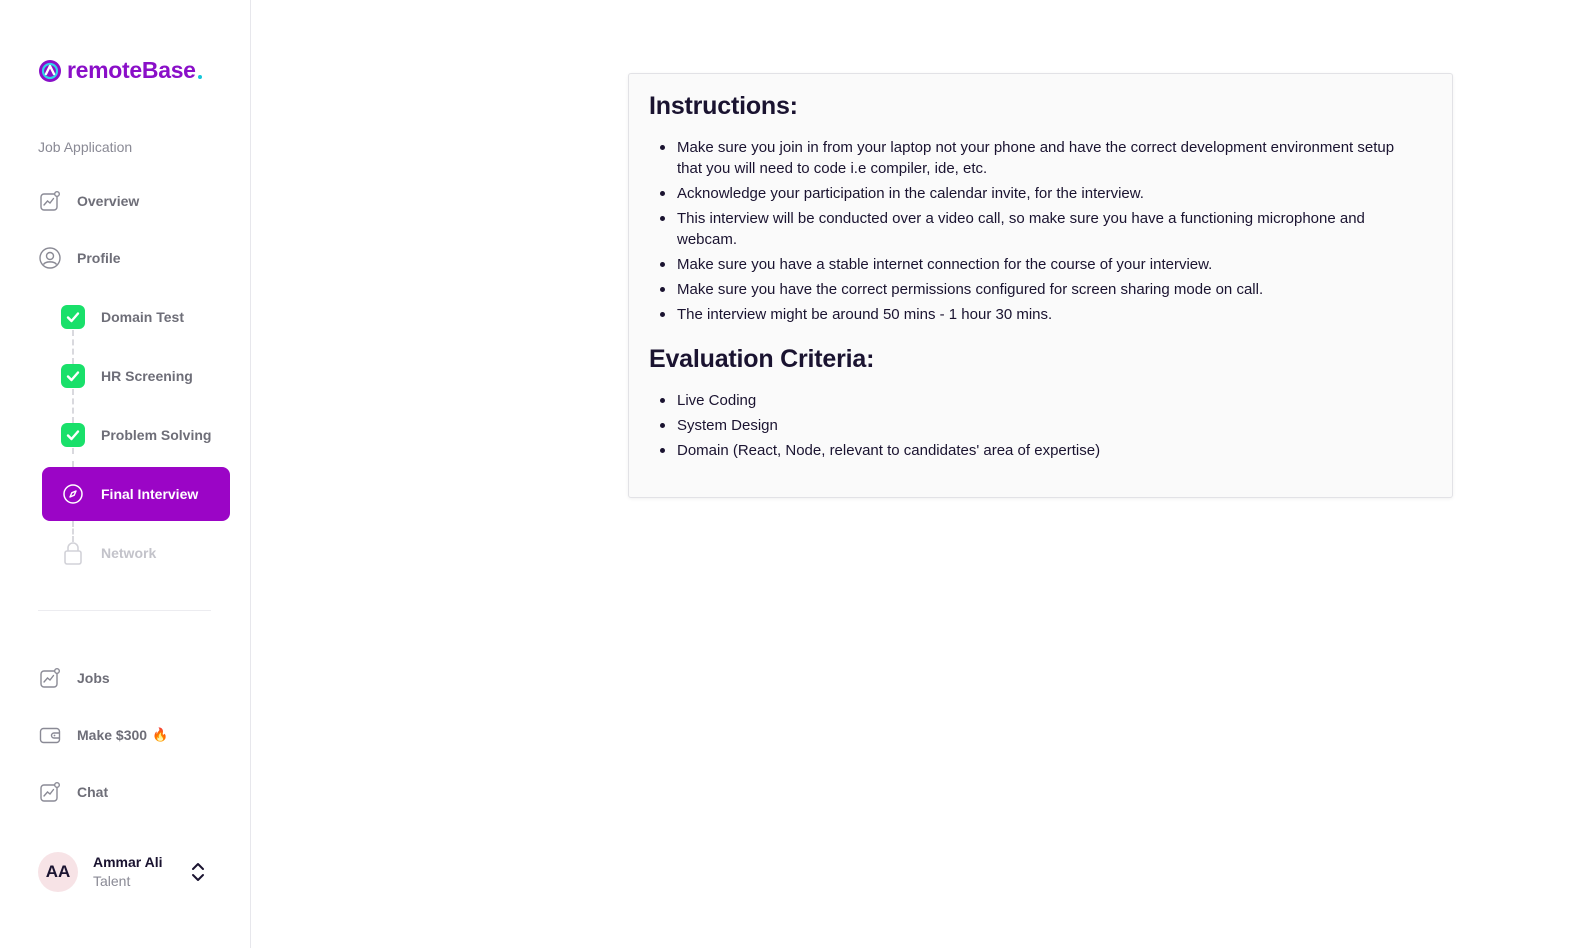 This screenshot has width=1596, height=948. Describe the element at coordinates (58, 872) in the screenshot. I see `avatar: AA` at that location.